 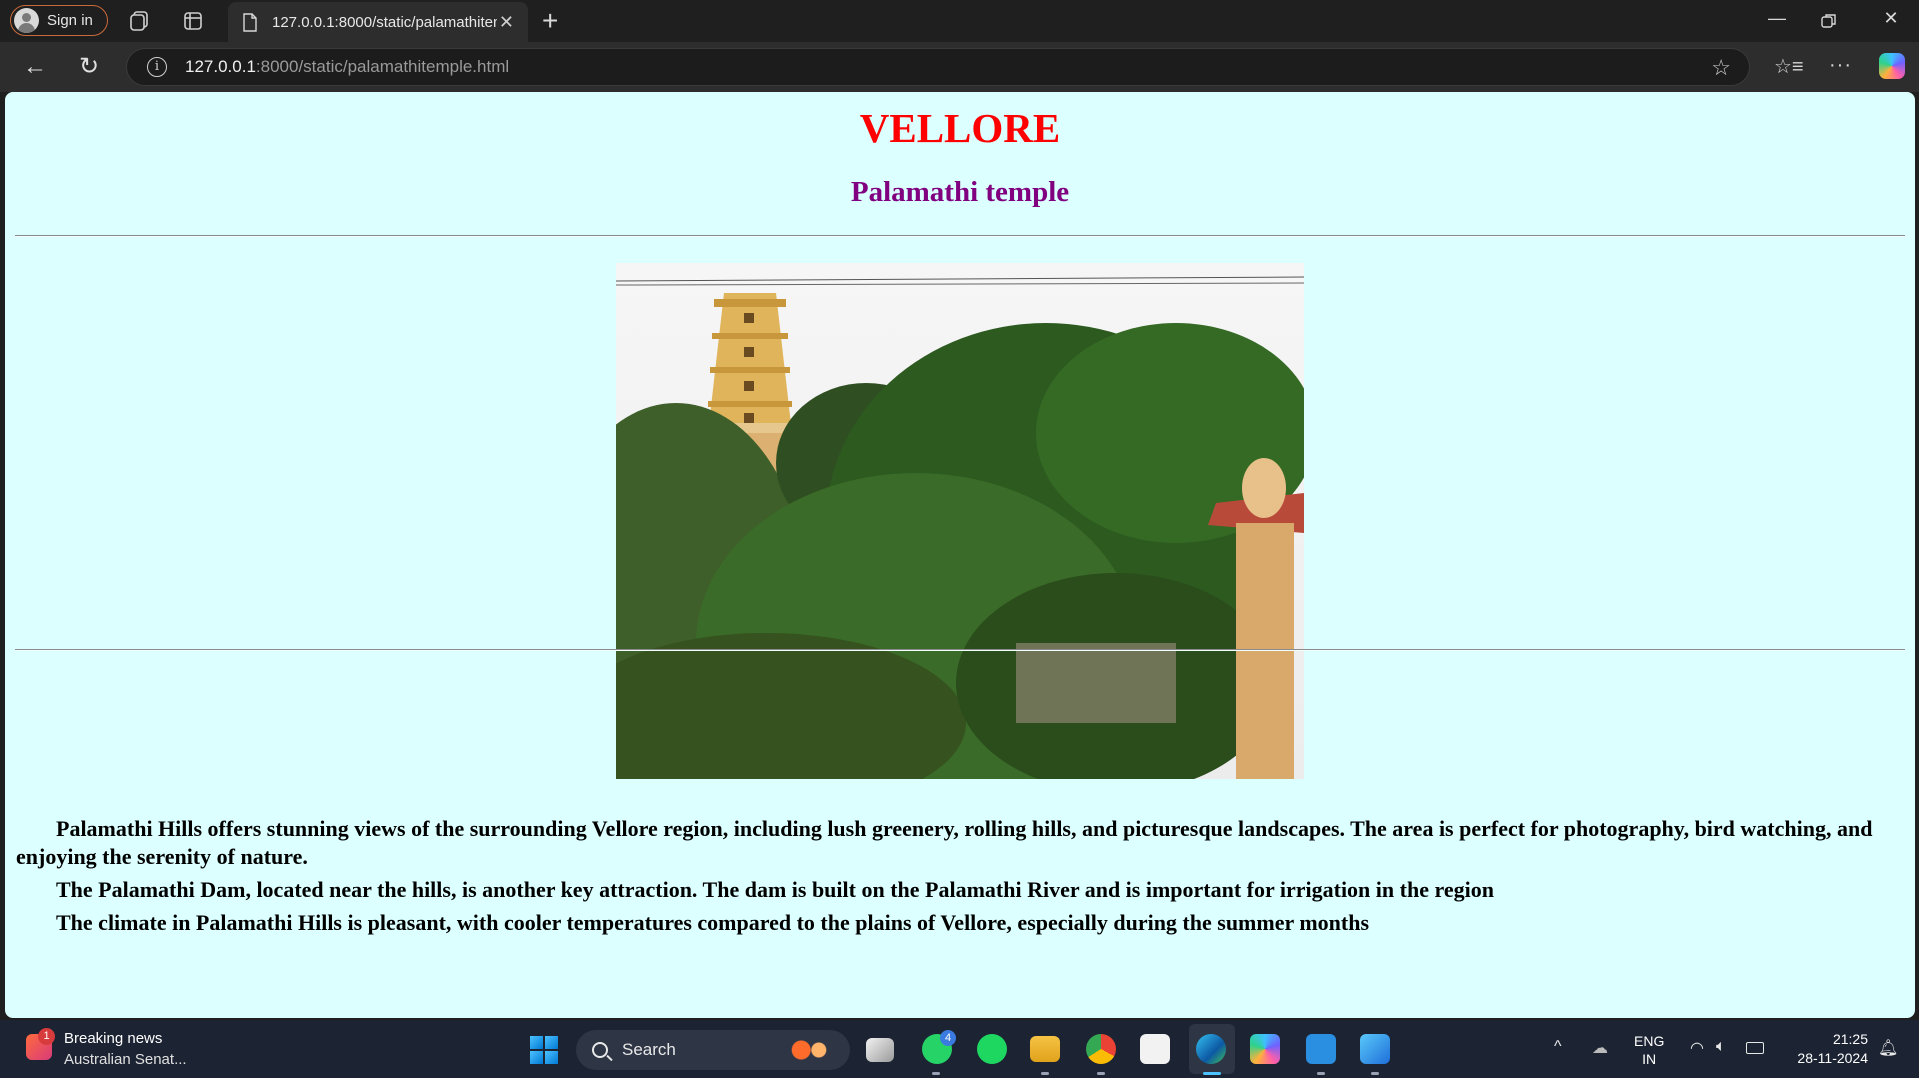 What do you see at coordinates (1649, 1059) in the screenshot?
I see `language-bottom: IN` at bounding box center [1649, 1059].